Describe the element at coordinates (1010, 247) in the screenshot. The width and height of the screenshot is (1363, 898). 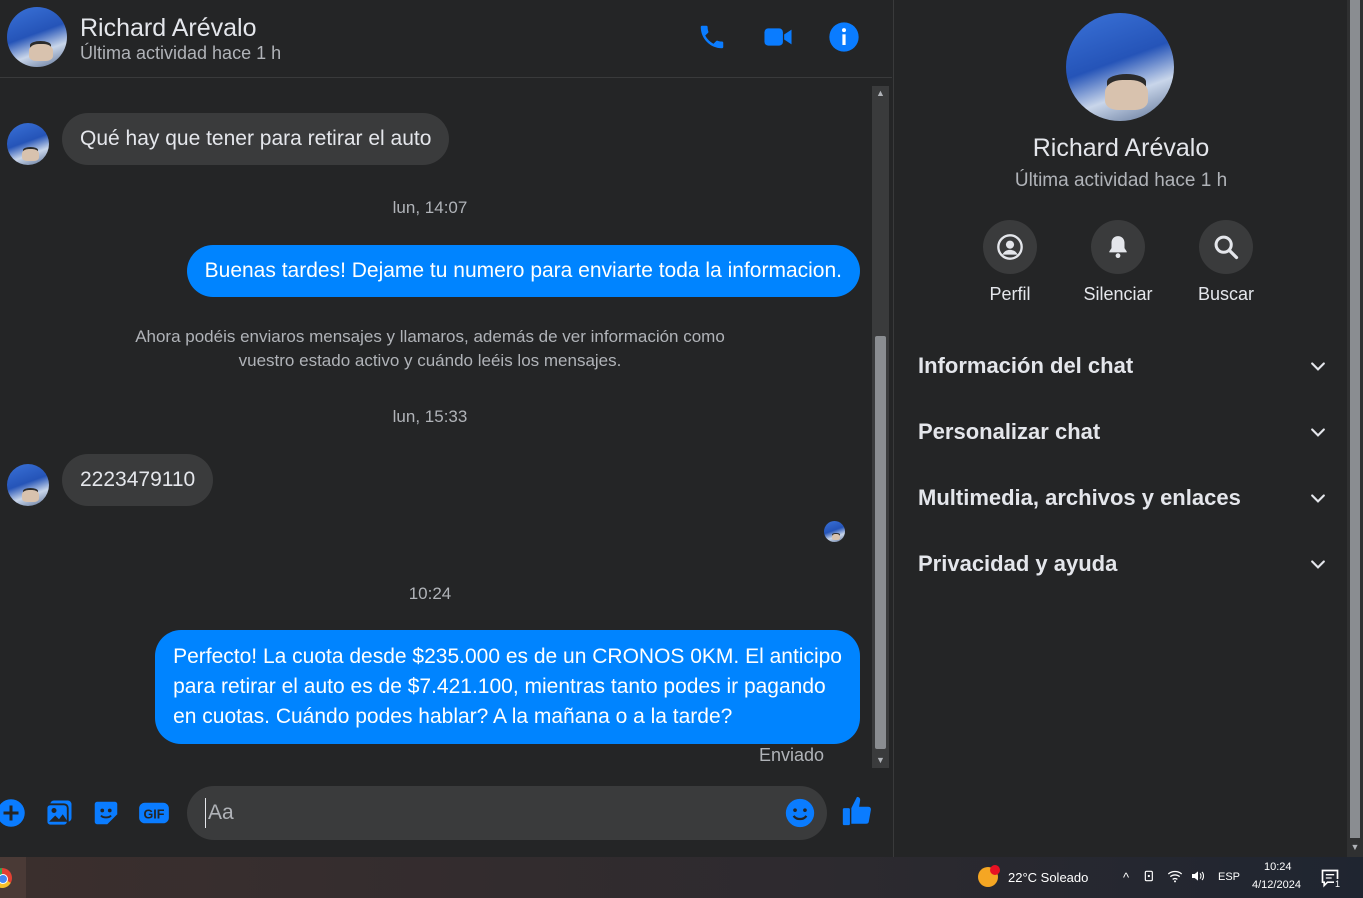
I see `profile-icon` at that location.